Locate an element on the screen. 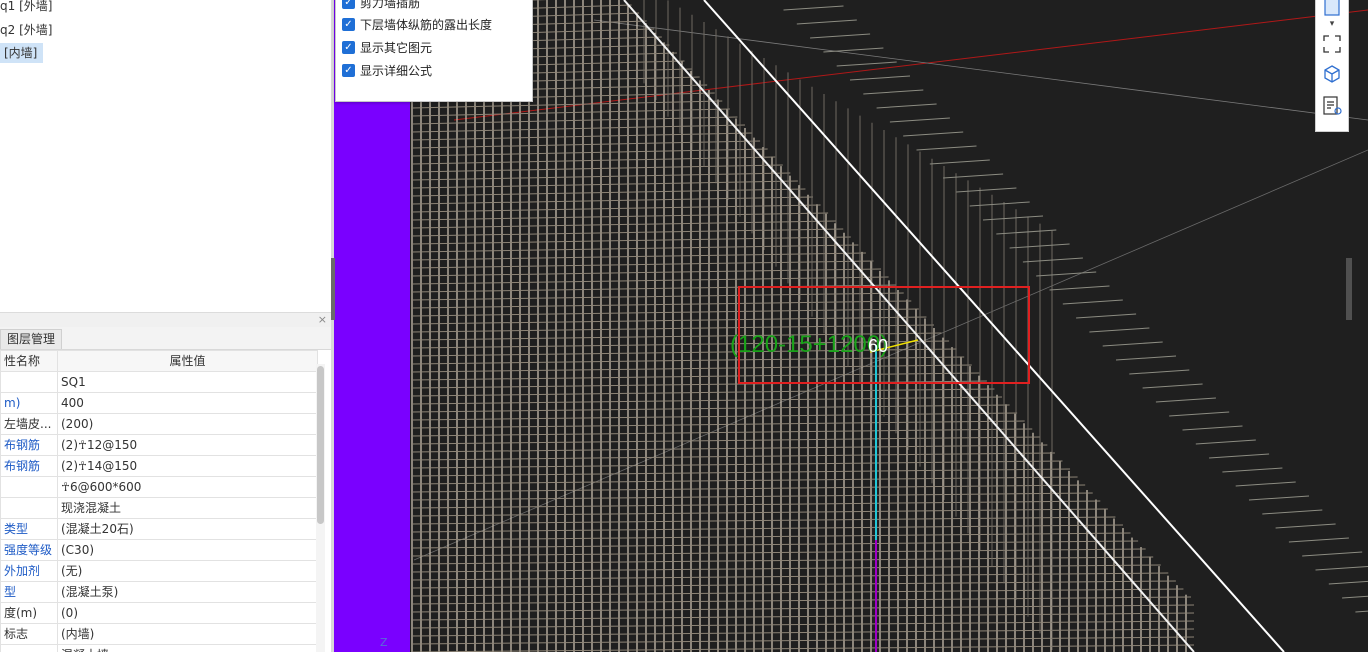  table-row: 布钢筋 (2)☥12@150 is located at coordinates (159, 445).